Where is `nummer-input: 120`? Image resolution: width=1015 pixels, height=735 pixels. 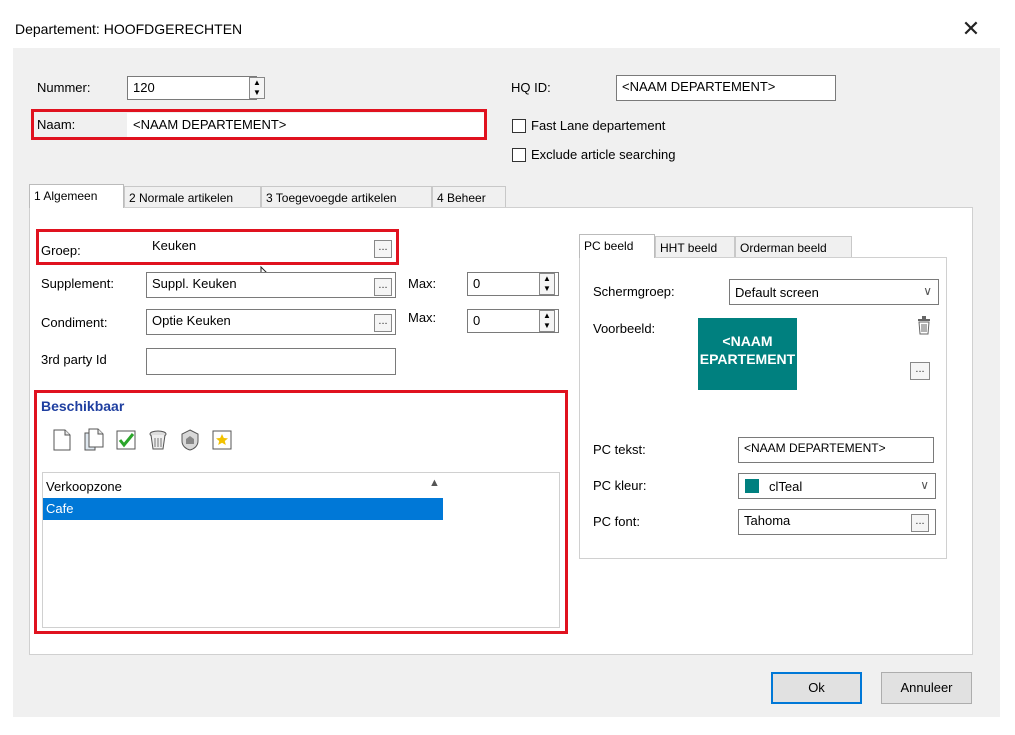
nummer-input: 120 is located at coordinates (192, 88).